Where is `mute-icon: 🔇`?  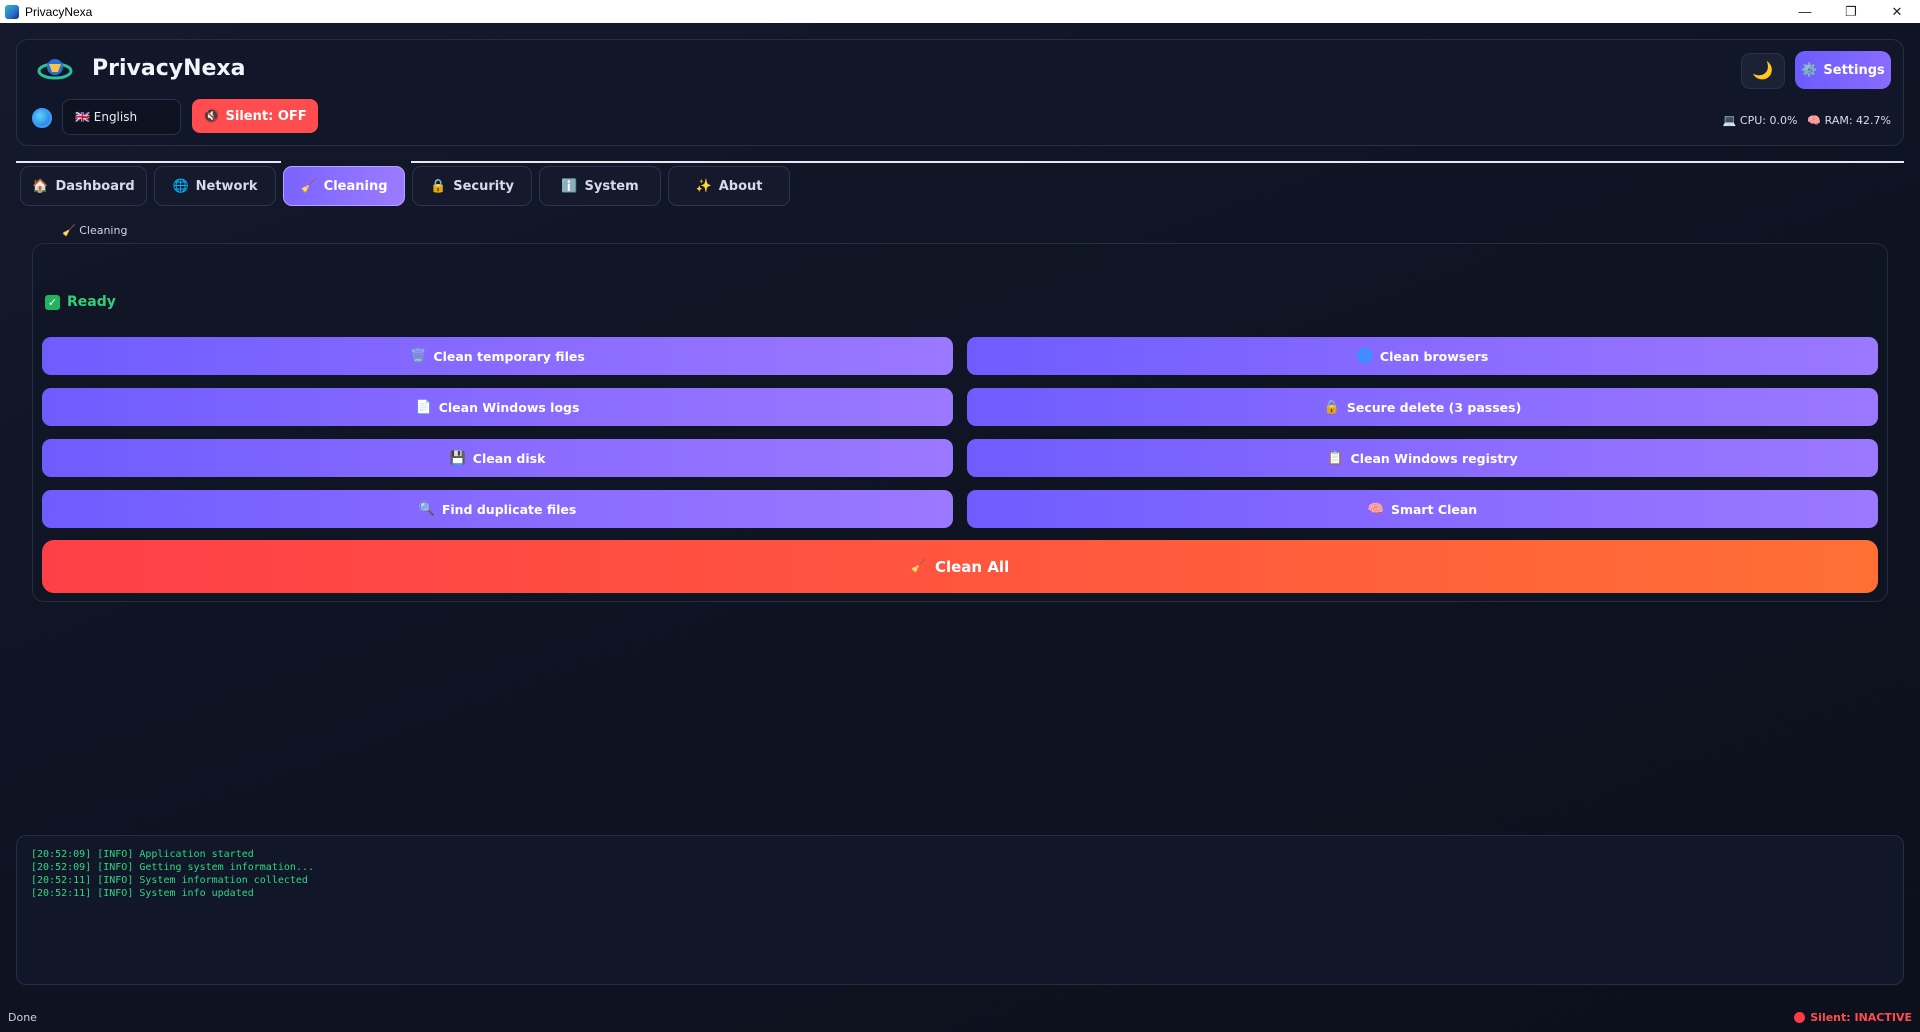 mute-icon: 🔇 is located at coordinates (211, 116).